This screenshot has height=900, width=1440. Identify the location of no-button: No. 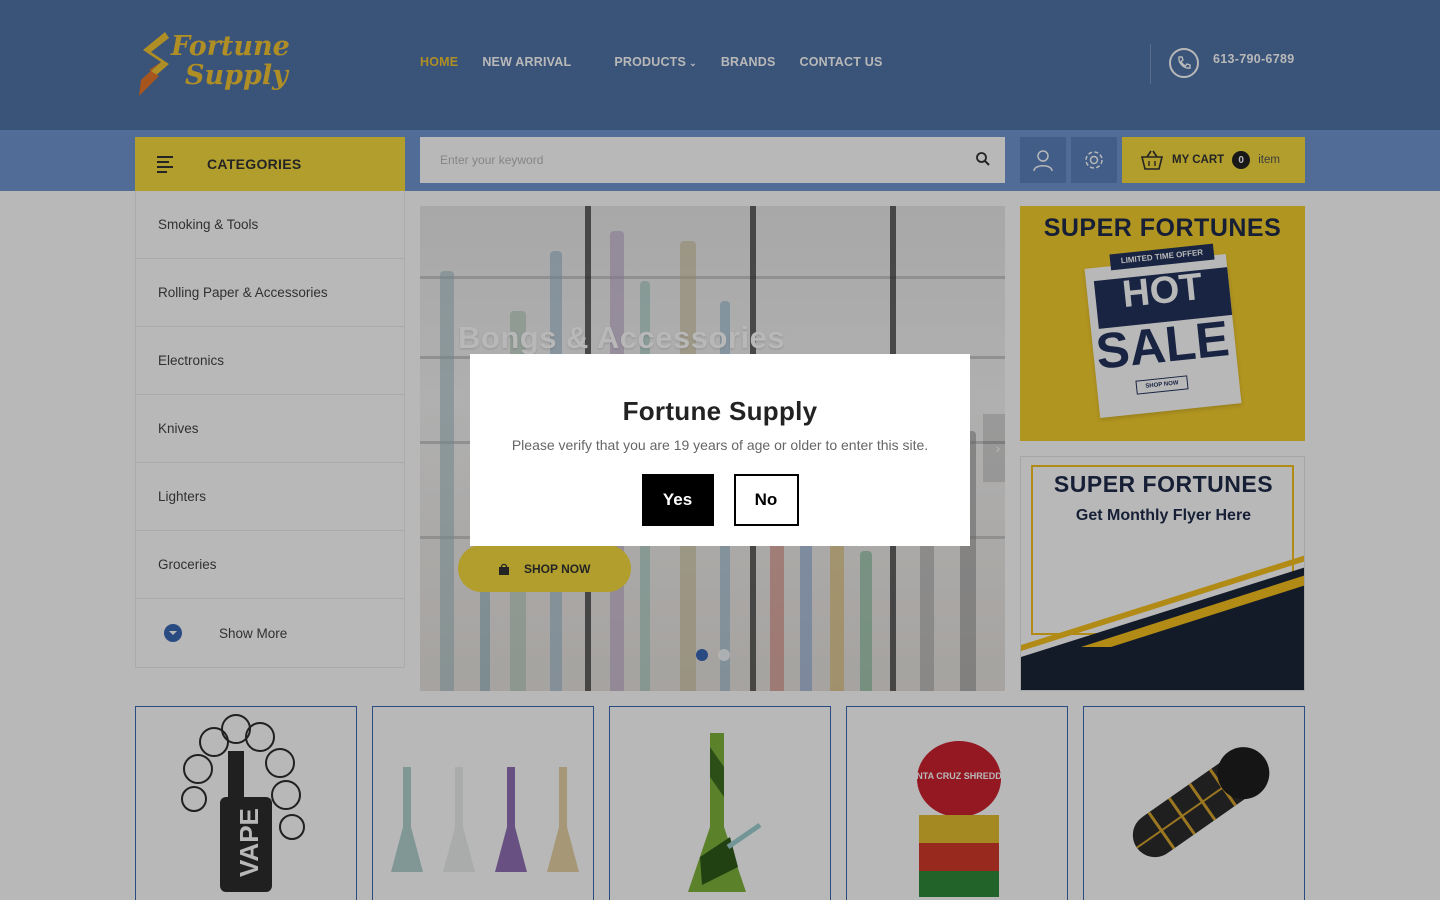
(766, 500).